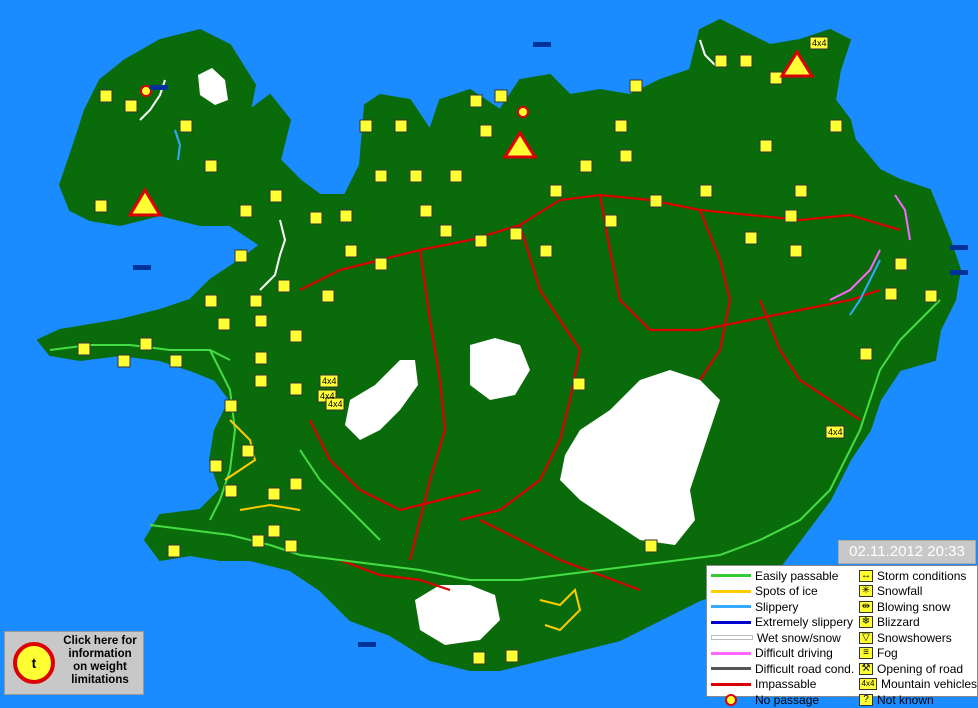 Image resolution: width=978 pixels, height=708 pixels. What do you see at coordinates (786, 654) in the screenshot?
I see `legend-item: Difficult driving` at bounding box center [786, 654].